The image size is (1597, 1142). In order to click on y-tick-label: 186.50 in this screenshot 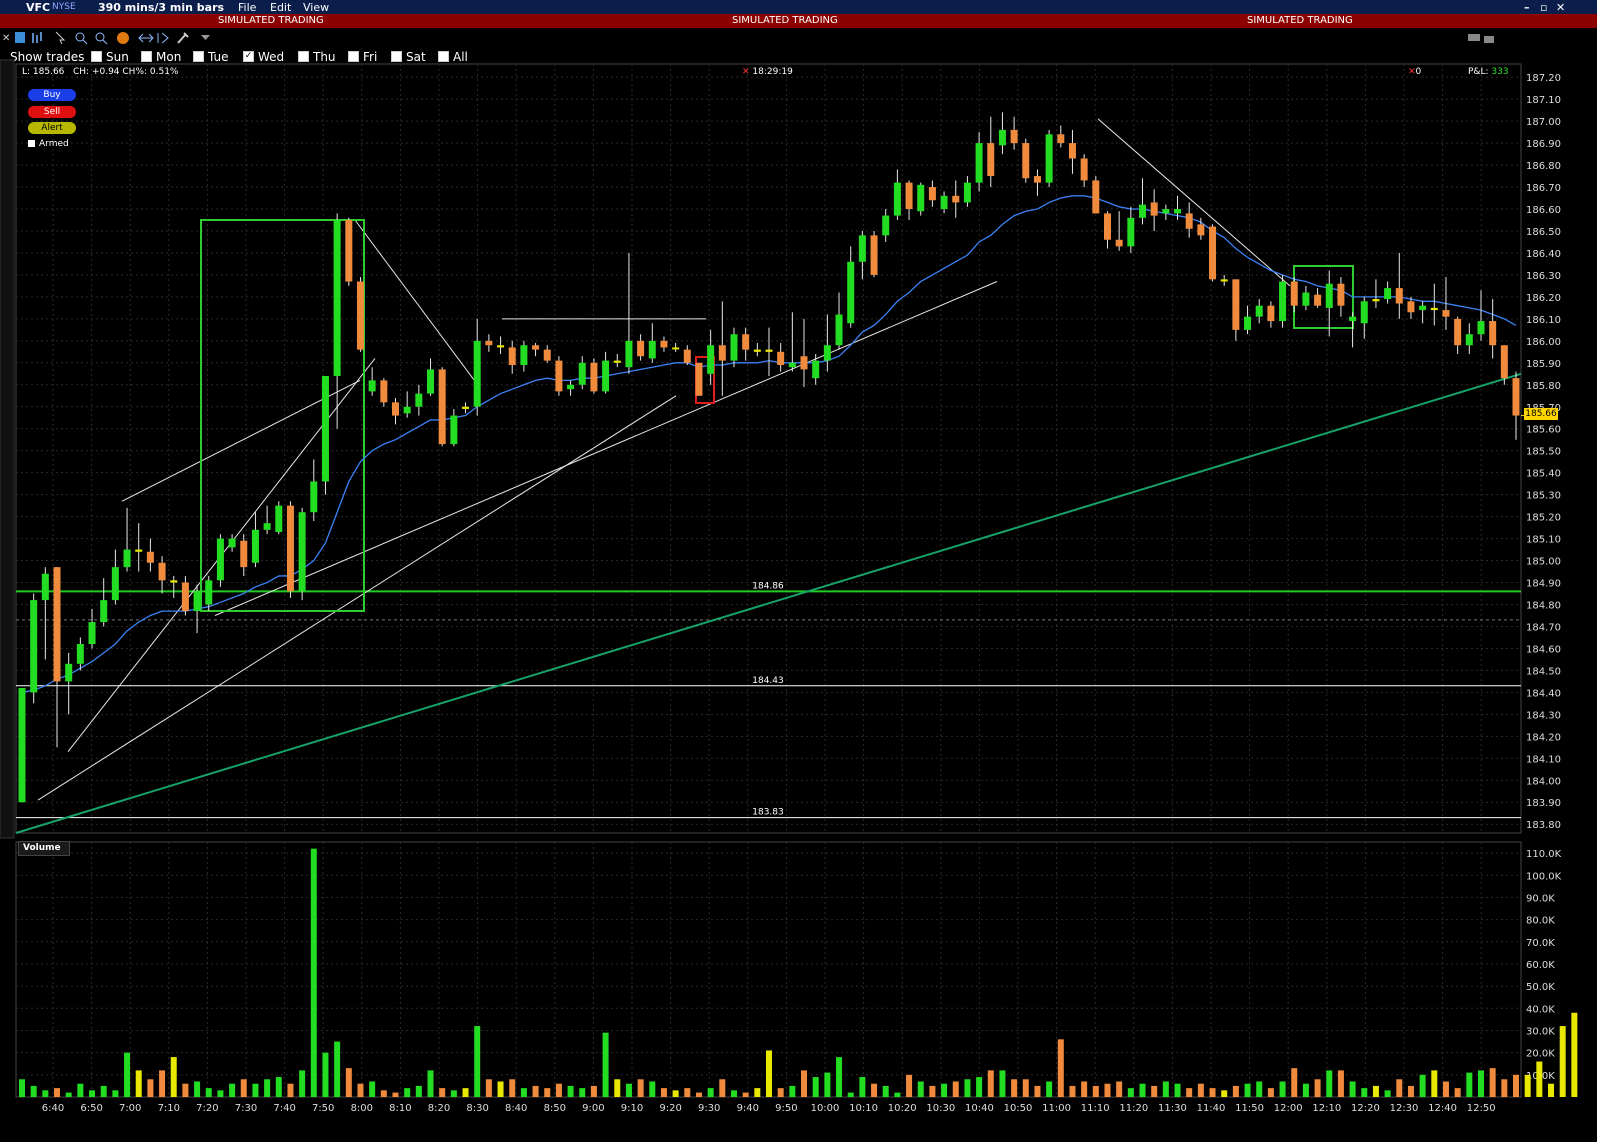, I will do `click(1543, 232)`.